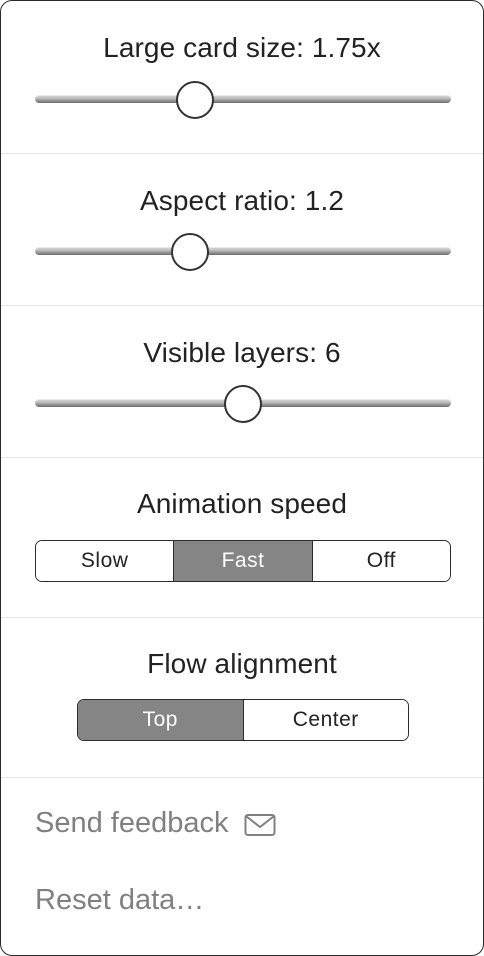 The height and width of the screenshot is (956, 484). What do you see at coordinates (325, 720) in the screenshot?
I see `flow-alignment-center: Center` at bounding box center [325, 720].